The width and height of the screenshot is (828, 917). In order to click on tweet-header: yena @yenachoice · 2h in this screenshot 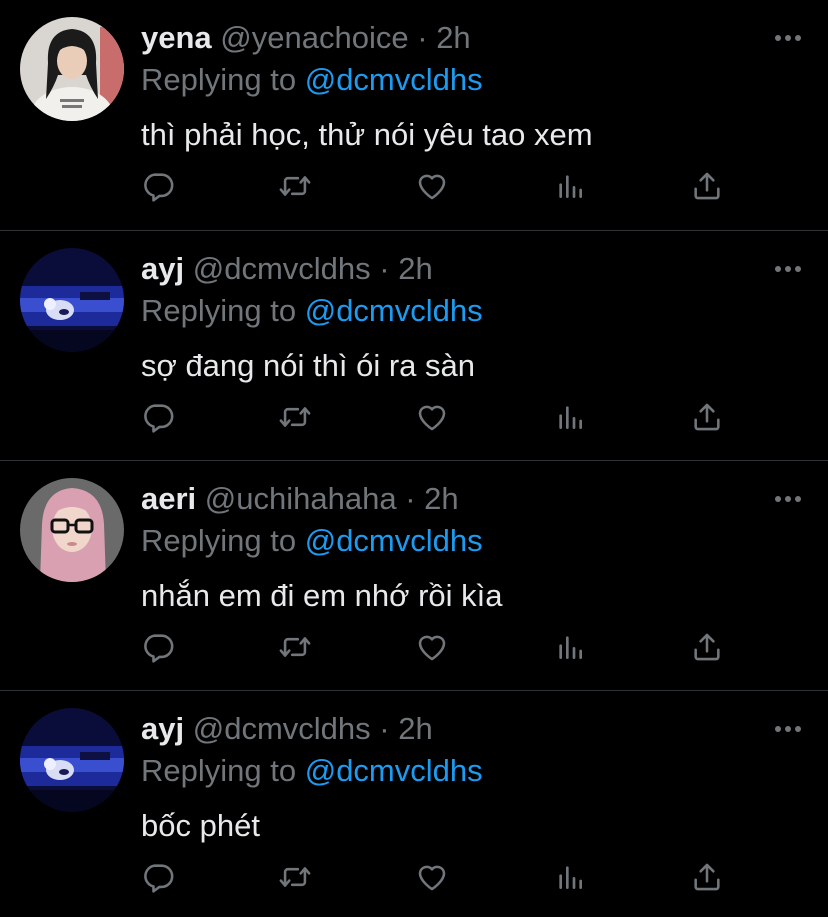, I will do `click(306, 38)`.